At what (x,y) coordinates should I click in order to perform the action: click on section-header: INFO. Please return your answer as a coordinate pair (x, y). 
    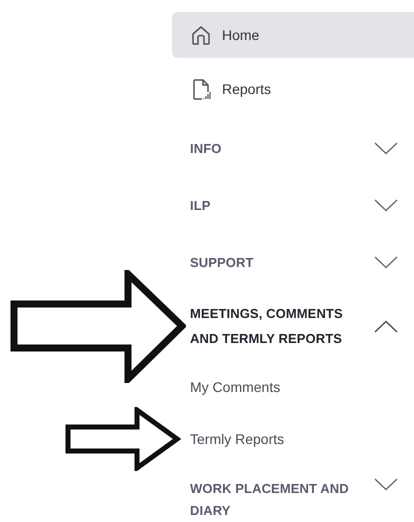
    Looking at the image, I should click on (293, 148).